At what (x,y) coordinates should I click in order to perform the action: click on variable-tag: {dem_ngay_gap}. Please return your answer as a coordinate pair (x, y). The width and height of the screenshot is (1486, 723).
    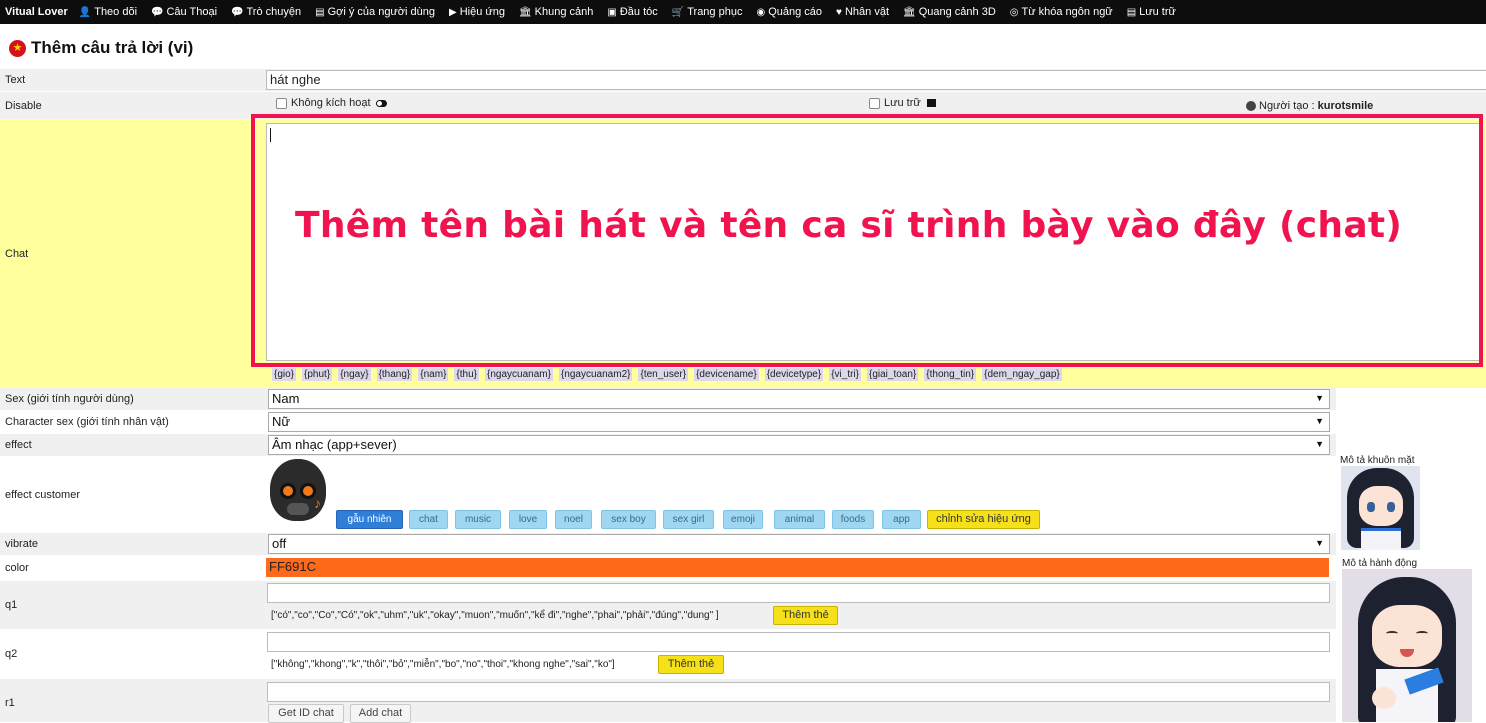
    Looking at the image, I should click on (1022, 374).